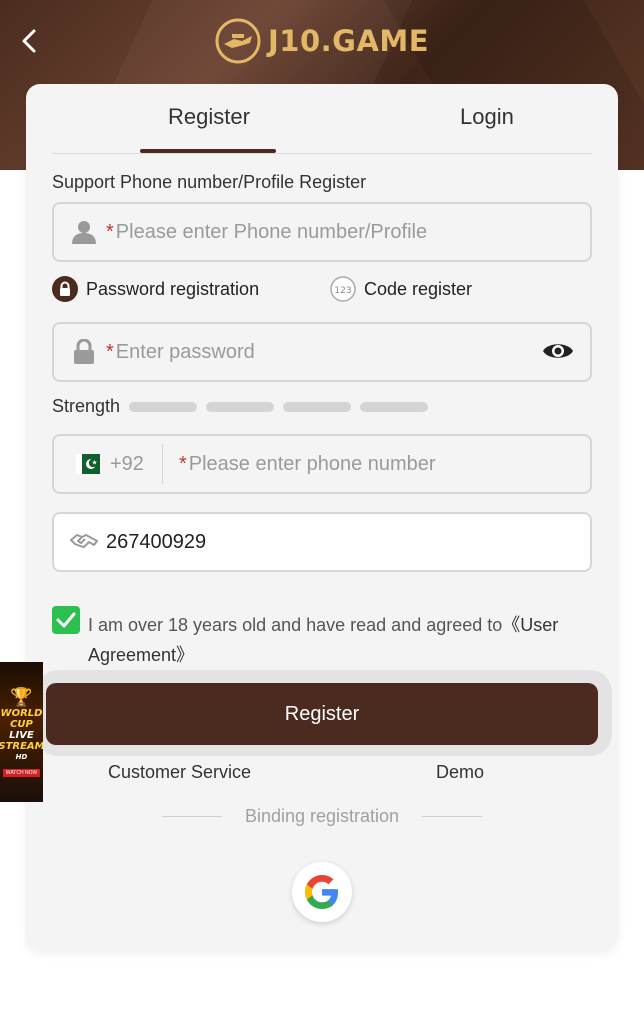 The image size is (644, 1024). I want to click on promo-line: WORLD, so click(21, 713).